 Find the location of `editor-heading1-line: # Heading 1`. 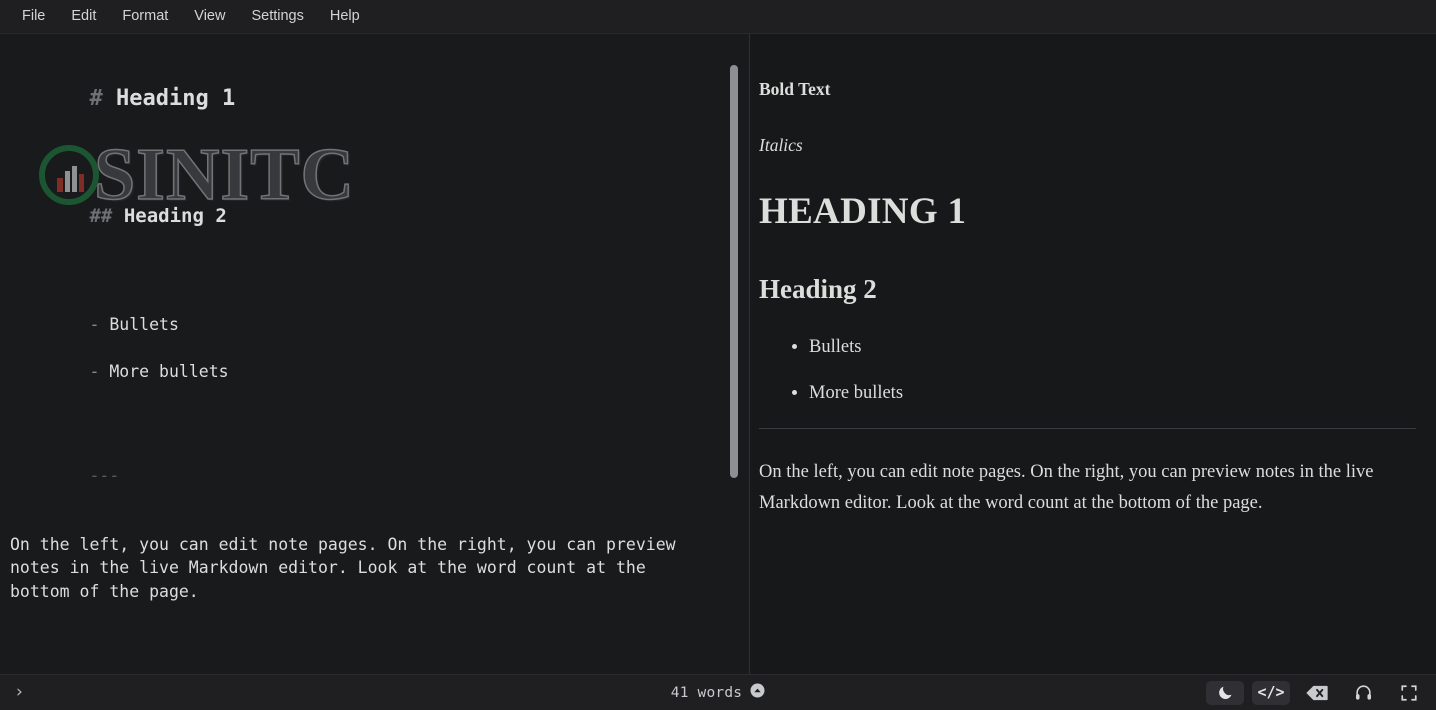

editor-heading1-line: # Heading 1 is located at coordinates (162, 98).